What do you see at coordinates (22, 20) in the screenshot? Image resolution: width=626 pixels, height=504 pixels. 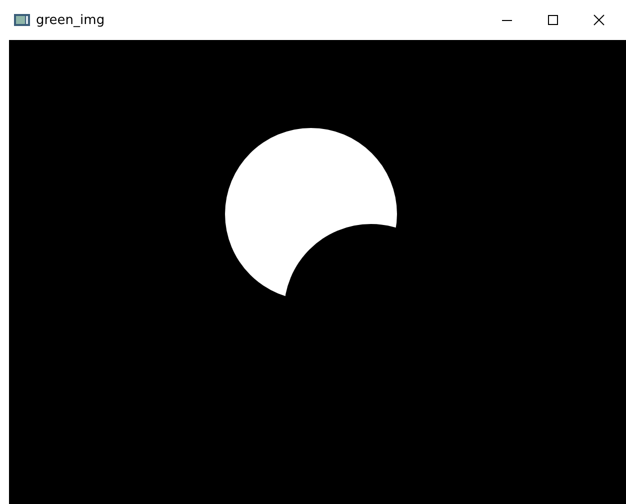 I see `image-window-icon` at bounding box center [22, 20].